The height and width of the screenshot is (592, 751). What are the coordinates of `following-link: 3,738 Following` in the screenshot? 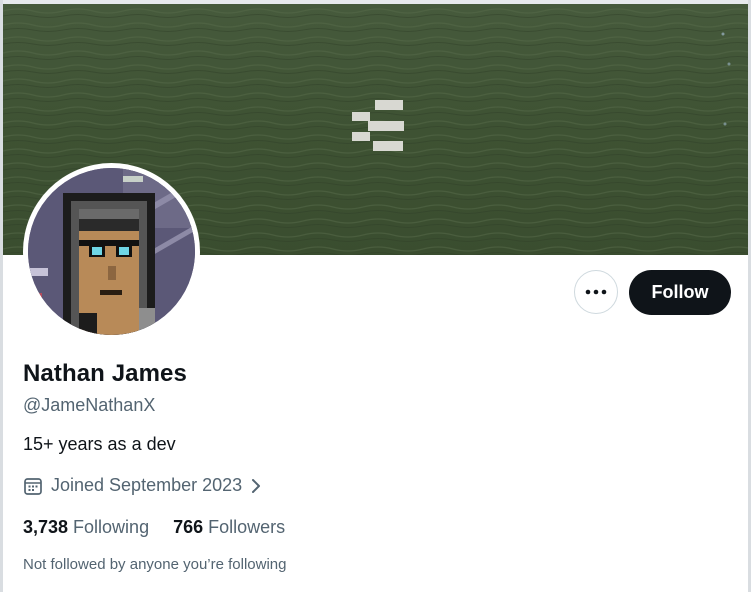 It's located at (86, 527).